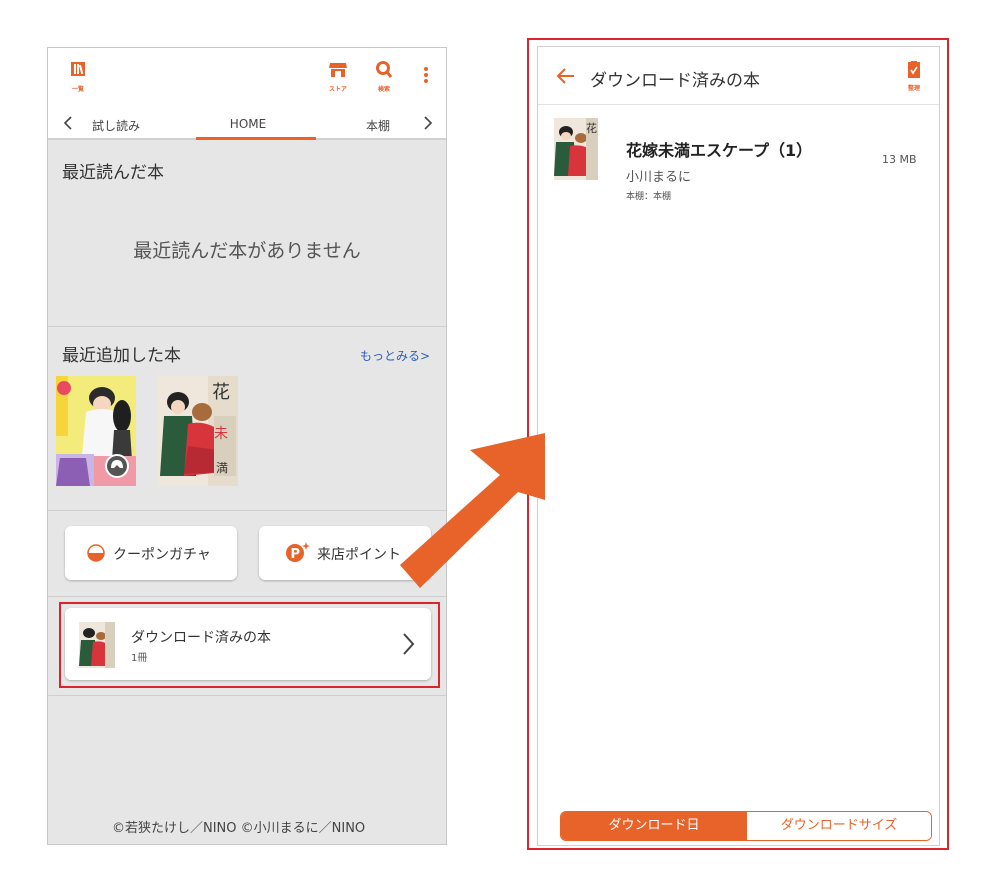  Describe the element at coordinates (839, 826) in the screenshot. I see `sort-by-download-size: ダウンロードサイズ` at that location.